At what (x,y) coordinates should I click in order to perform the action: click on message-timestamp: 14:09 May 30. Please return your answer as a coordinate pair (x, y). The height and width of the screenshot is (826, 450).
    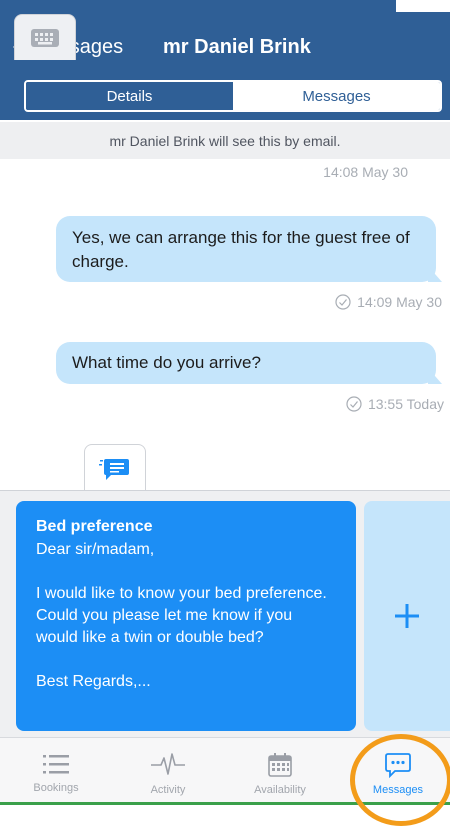
    Looking at the image, I should click on (388, 302).